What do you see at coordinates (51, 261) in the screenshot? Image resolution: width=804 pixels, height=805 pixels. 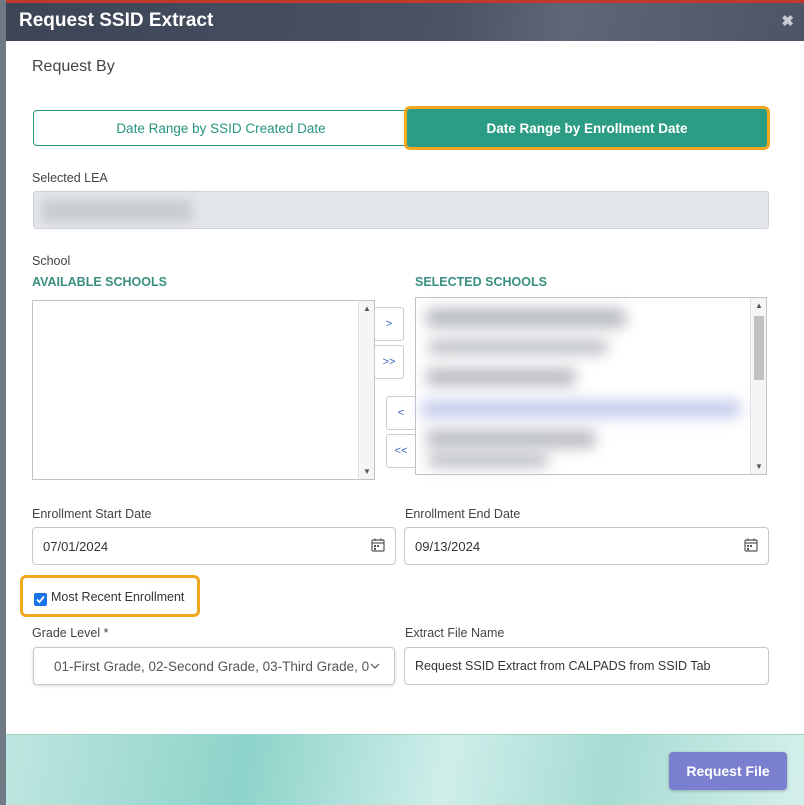 I see `school-label: School` at bounding box center [51, 261].